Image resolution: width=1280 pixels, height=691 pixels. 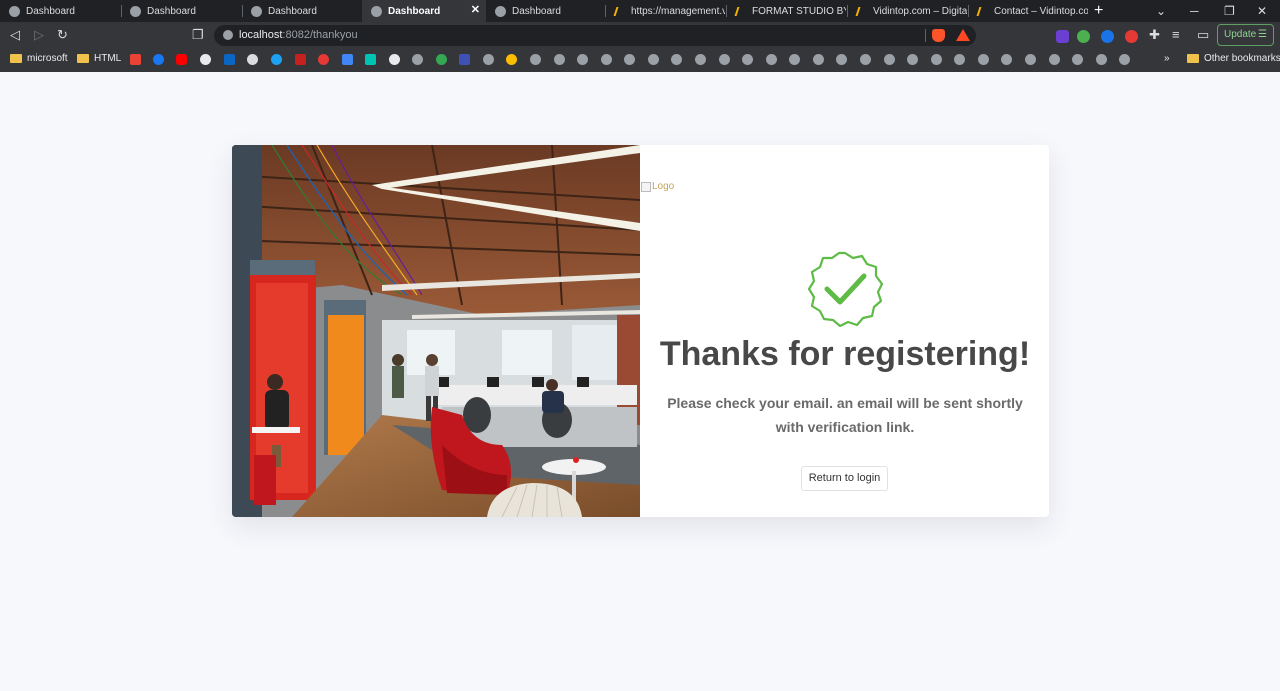 I want to click on return-to-login-button: Return to login, so click(x=844, y=478).